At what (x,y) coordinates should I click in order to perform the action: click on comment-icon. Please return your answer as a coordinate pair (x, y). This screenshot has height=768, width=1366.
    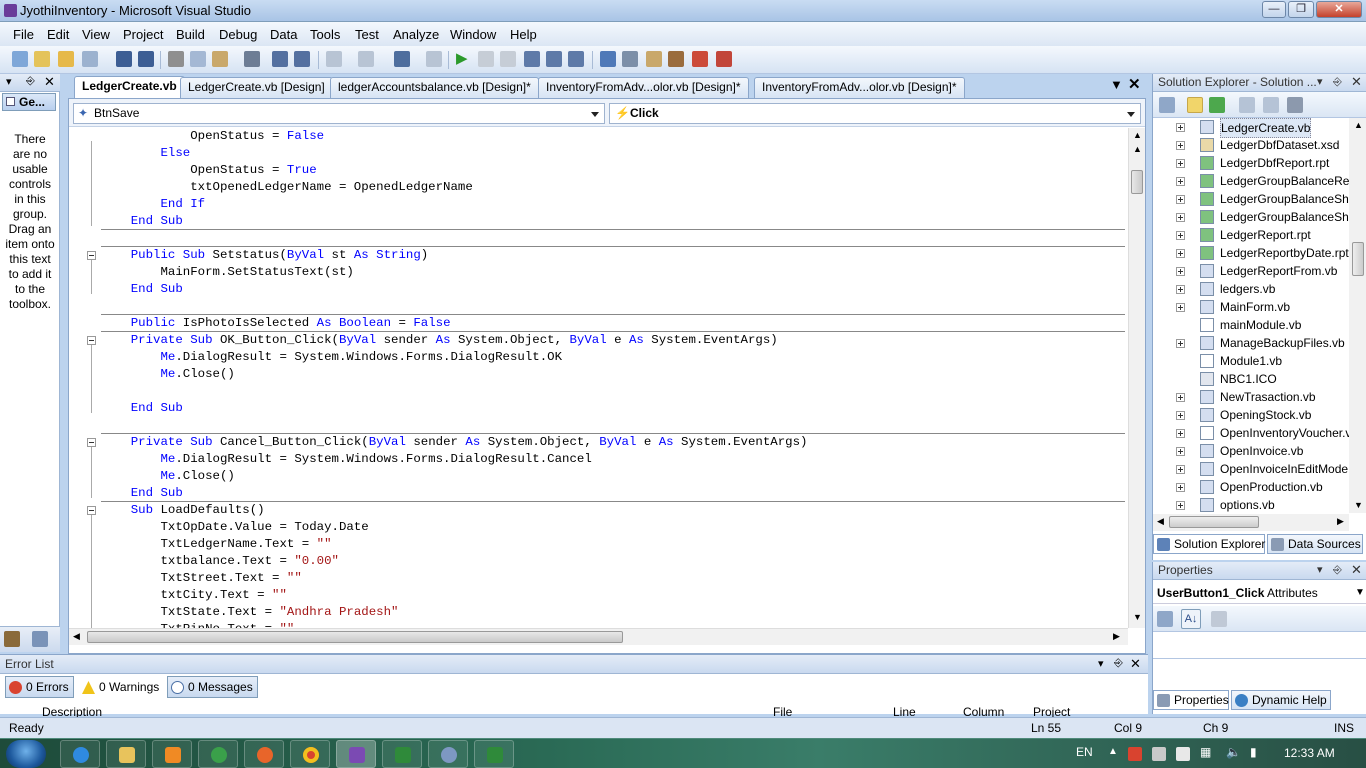
    Looking at the image, I should click on (280, 59).